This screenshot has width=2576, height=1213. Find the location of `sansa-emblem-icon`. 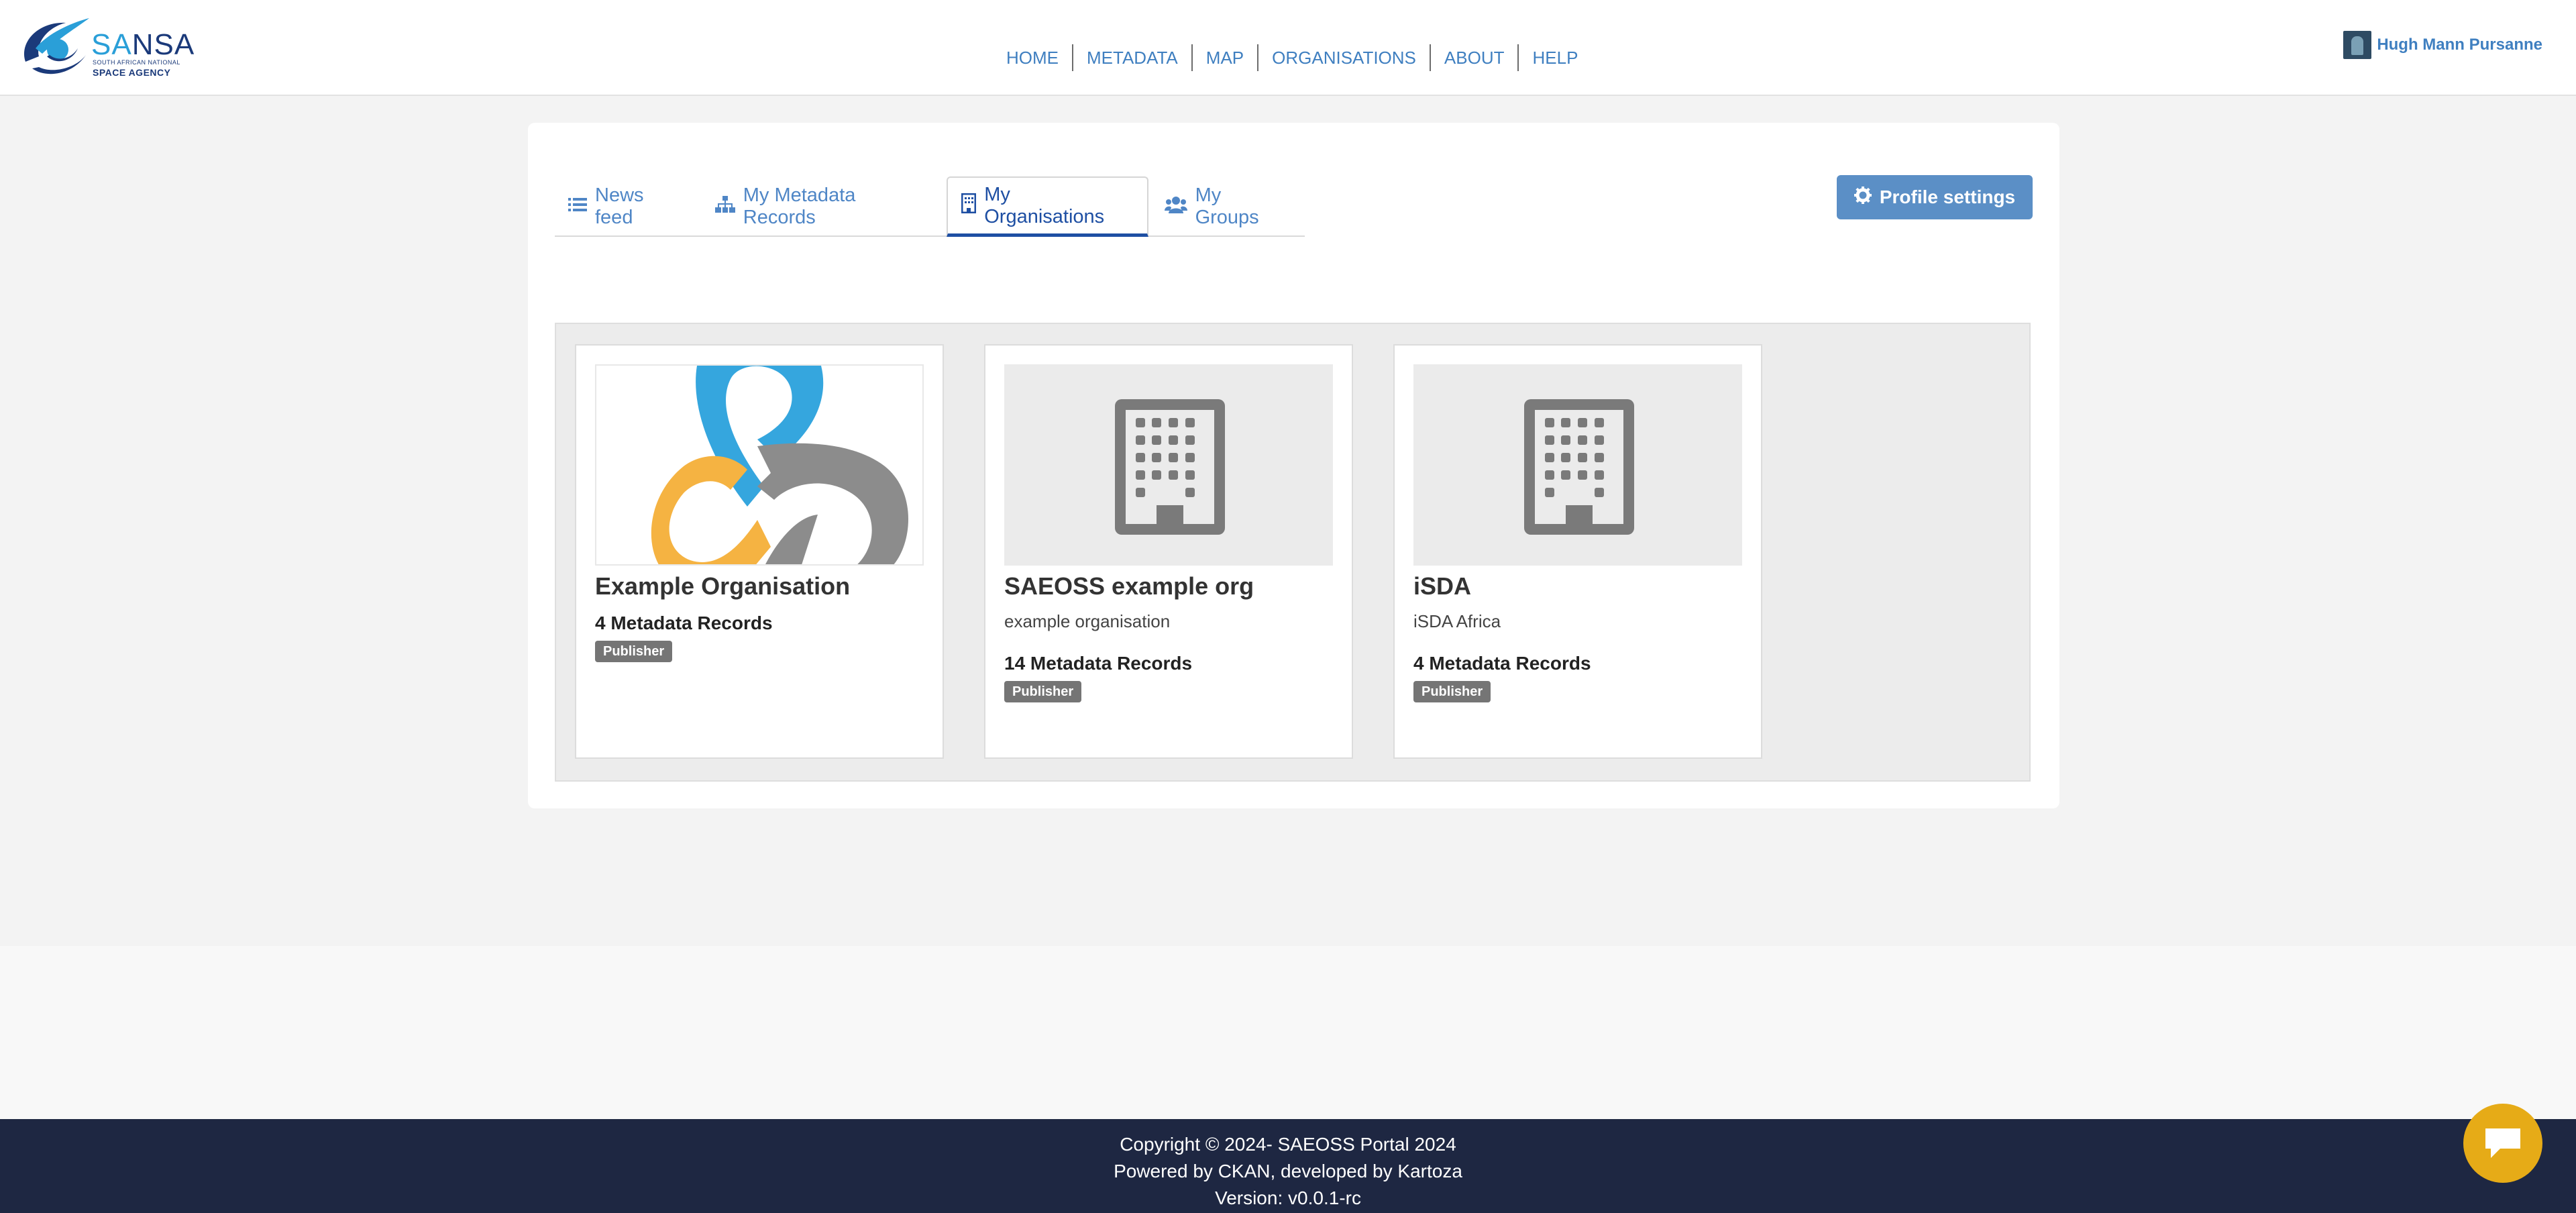

sansa-emblem-icon is located at coordinates (56, 46).